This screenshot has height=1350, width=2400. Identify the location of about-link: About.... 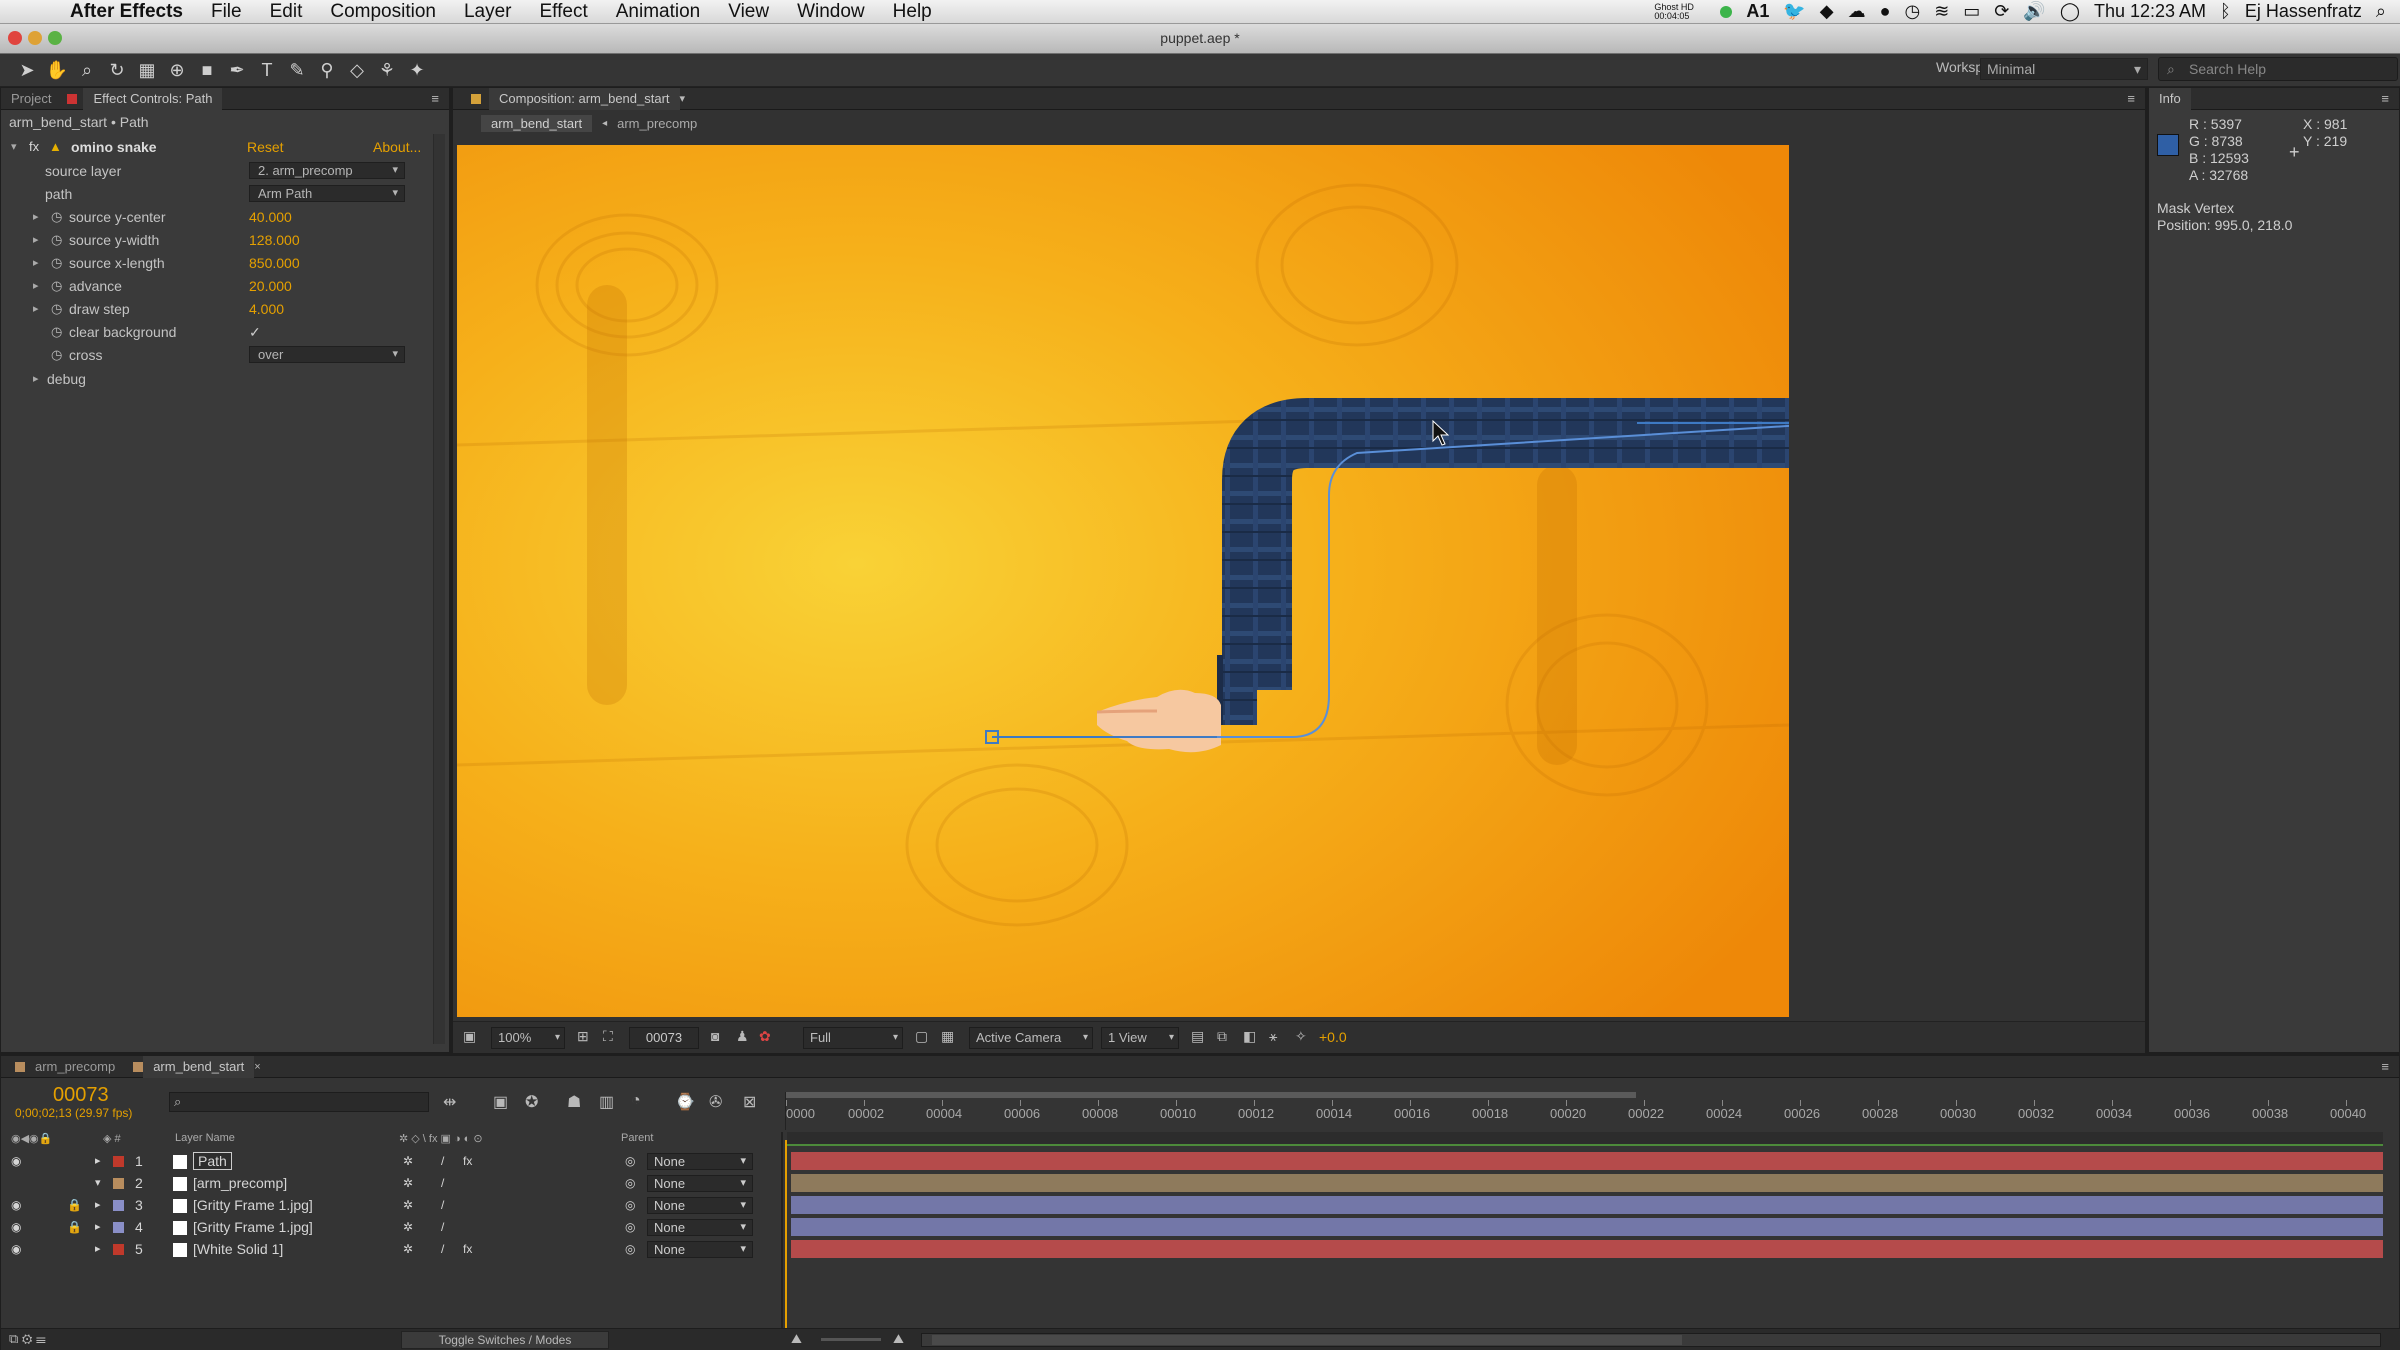
(397, 147).